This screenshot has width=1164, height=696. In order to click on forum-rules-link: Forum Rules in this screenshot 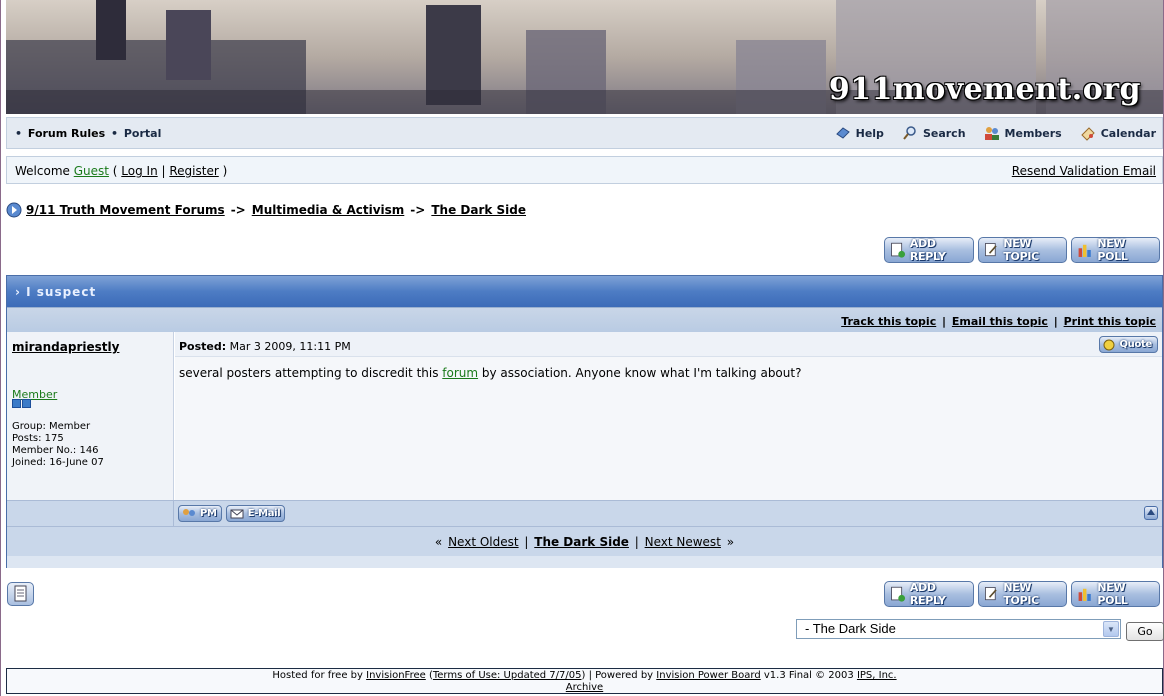, I will do `click(66, 133)`.